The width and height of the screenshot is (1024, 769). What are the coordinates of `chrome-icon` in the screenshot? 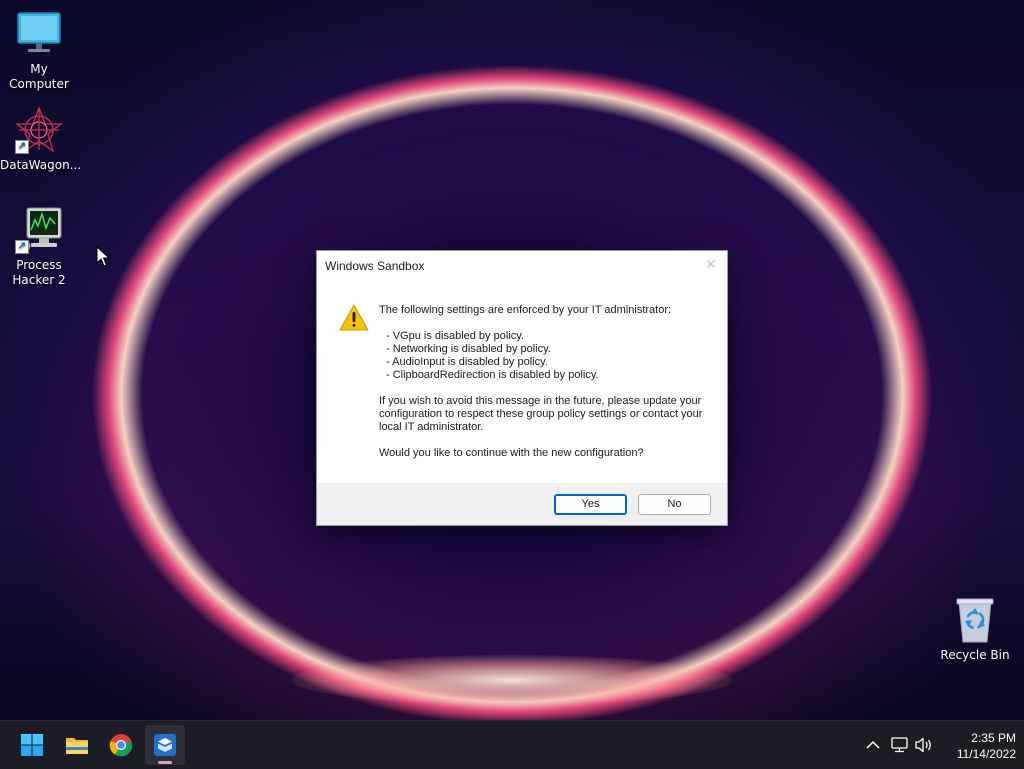 It's located at (121, 745).